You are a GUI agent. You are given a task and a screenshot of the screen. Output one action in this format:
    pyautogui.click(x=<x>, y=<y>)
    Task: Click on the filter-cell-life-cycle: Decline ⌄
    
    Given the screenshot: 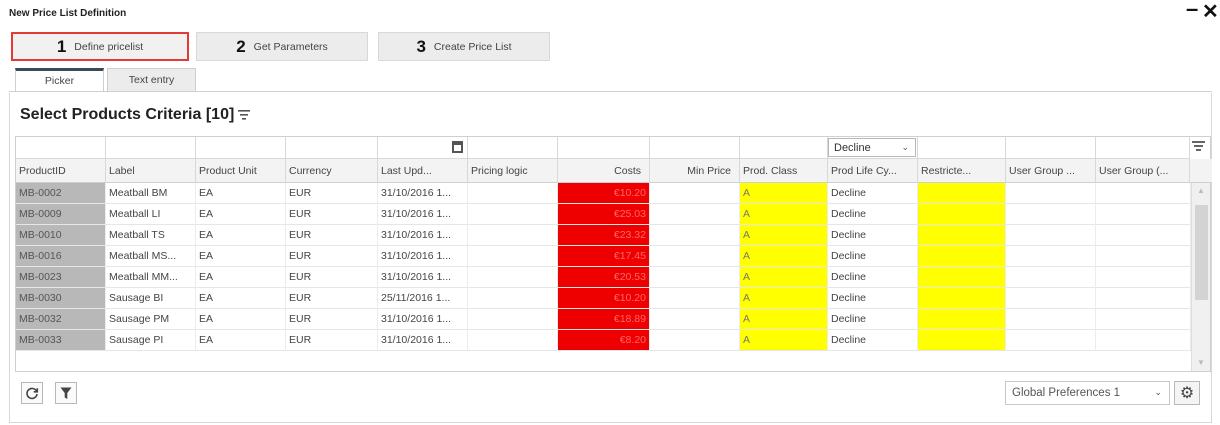 What is the action you would take?
    pyautogui.click(x=873, y=148)
    